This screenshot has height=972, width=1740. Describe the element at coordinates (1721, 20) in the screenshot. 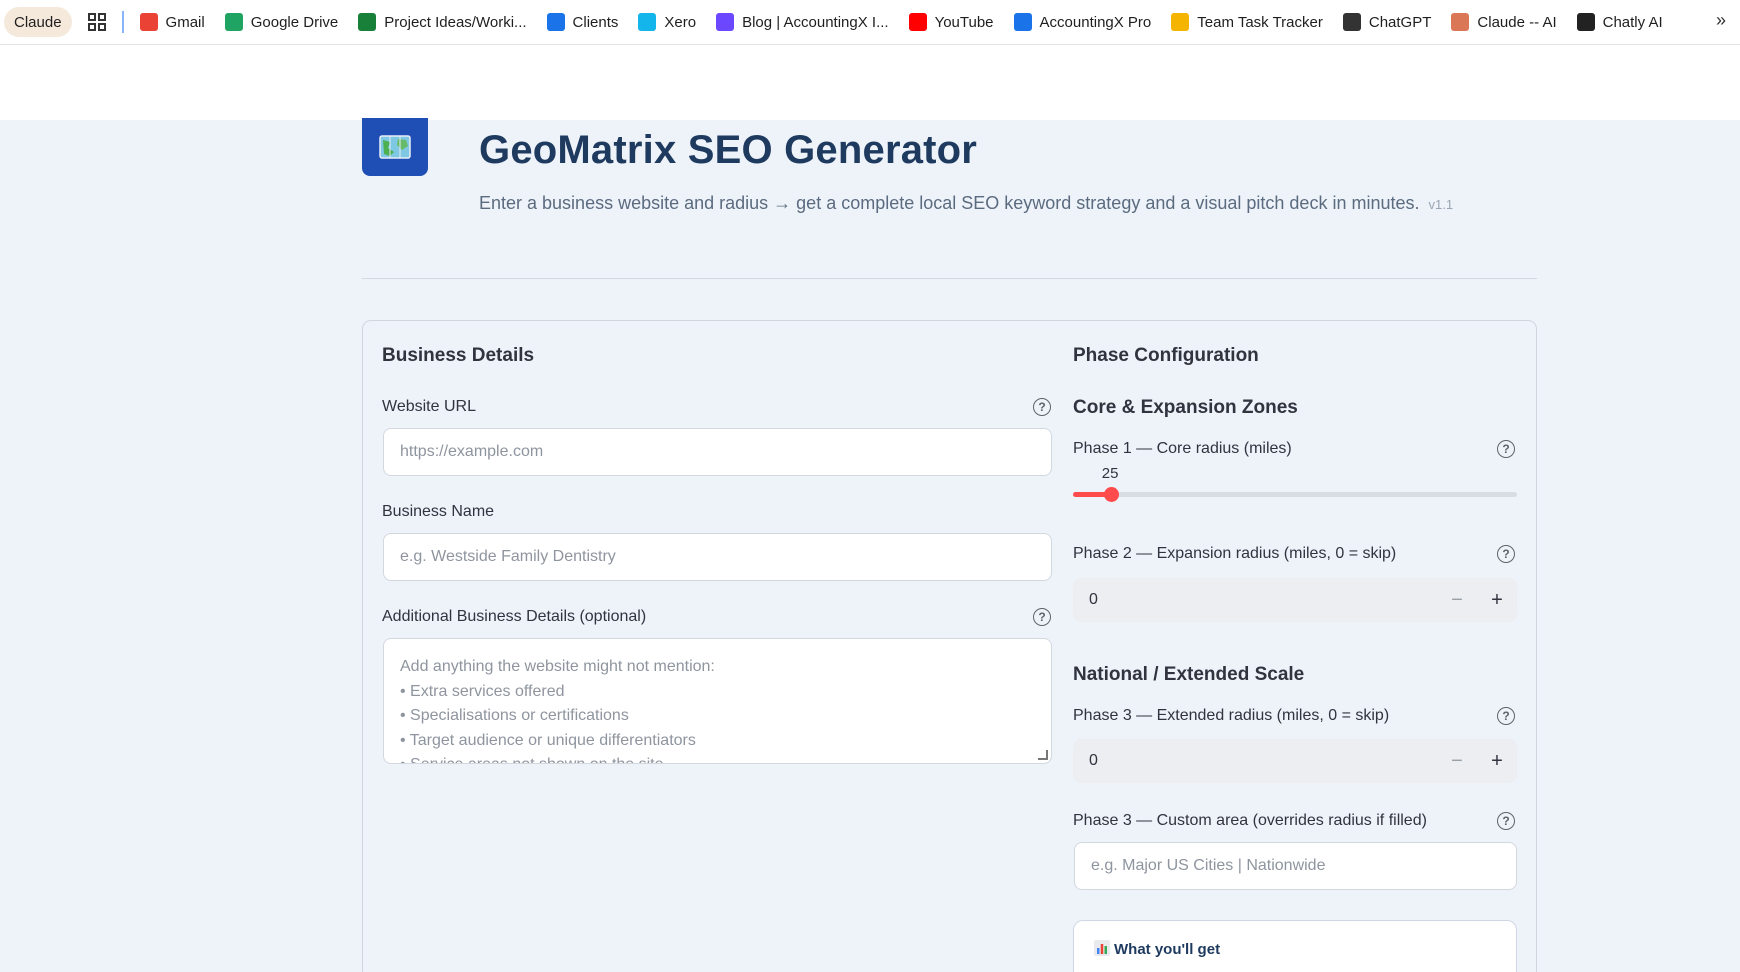

I see `more-bookmarks-icon: »` at that location.